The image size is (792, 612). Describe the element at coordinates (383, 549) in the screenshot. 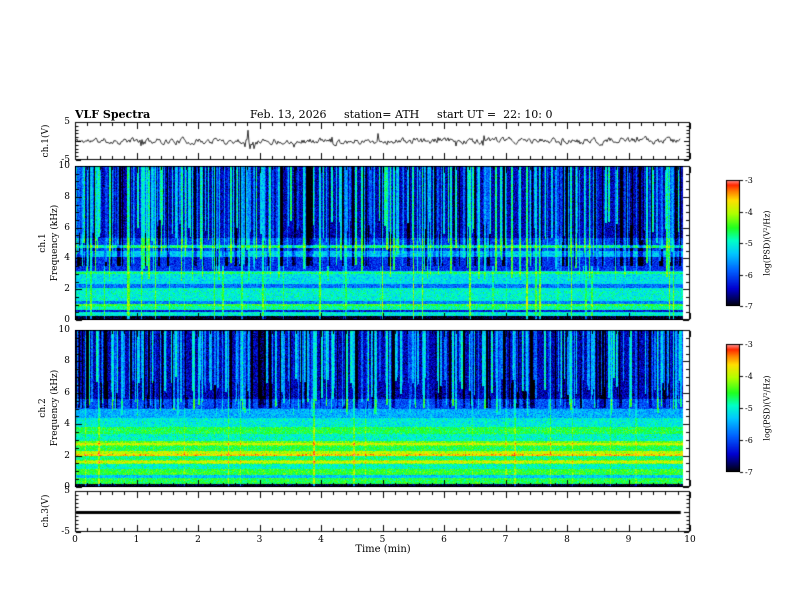

I see `time-axis-label: Time (min)` at that location.